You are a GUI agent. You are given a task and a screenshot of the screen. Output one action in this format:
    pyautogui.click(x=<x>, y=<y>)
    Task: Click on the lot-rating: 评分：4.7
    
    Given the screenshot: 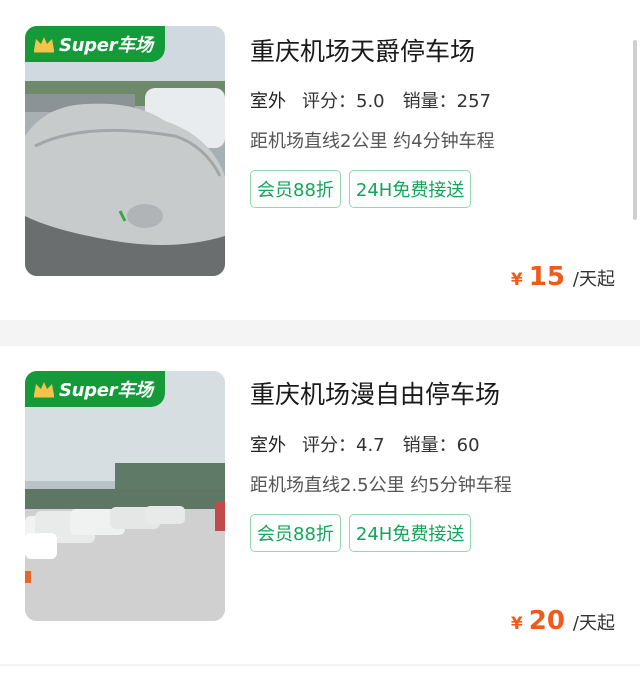 What is the action you would take?
    pyautogui.click(x=343, y=445)
    